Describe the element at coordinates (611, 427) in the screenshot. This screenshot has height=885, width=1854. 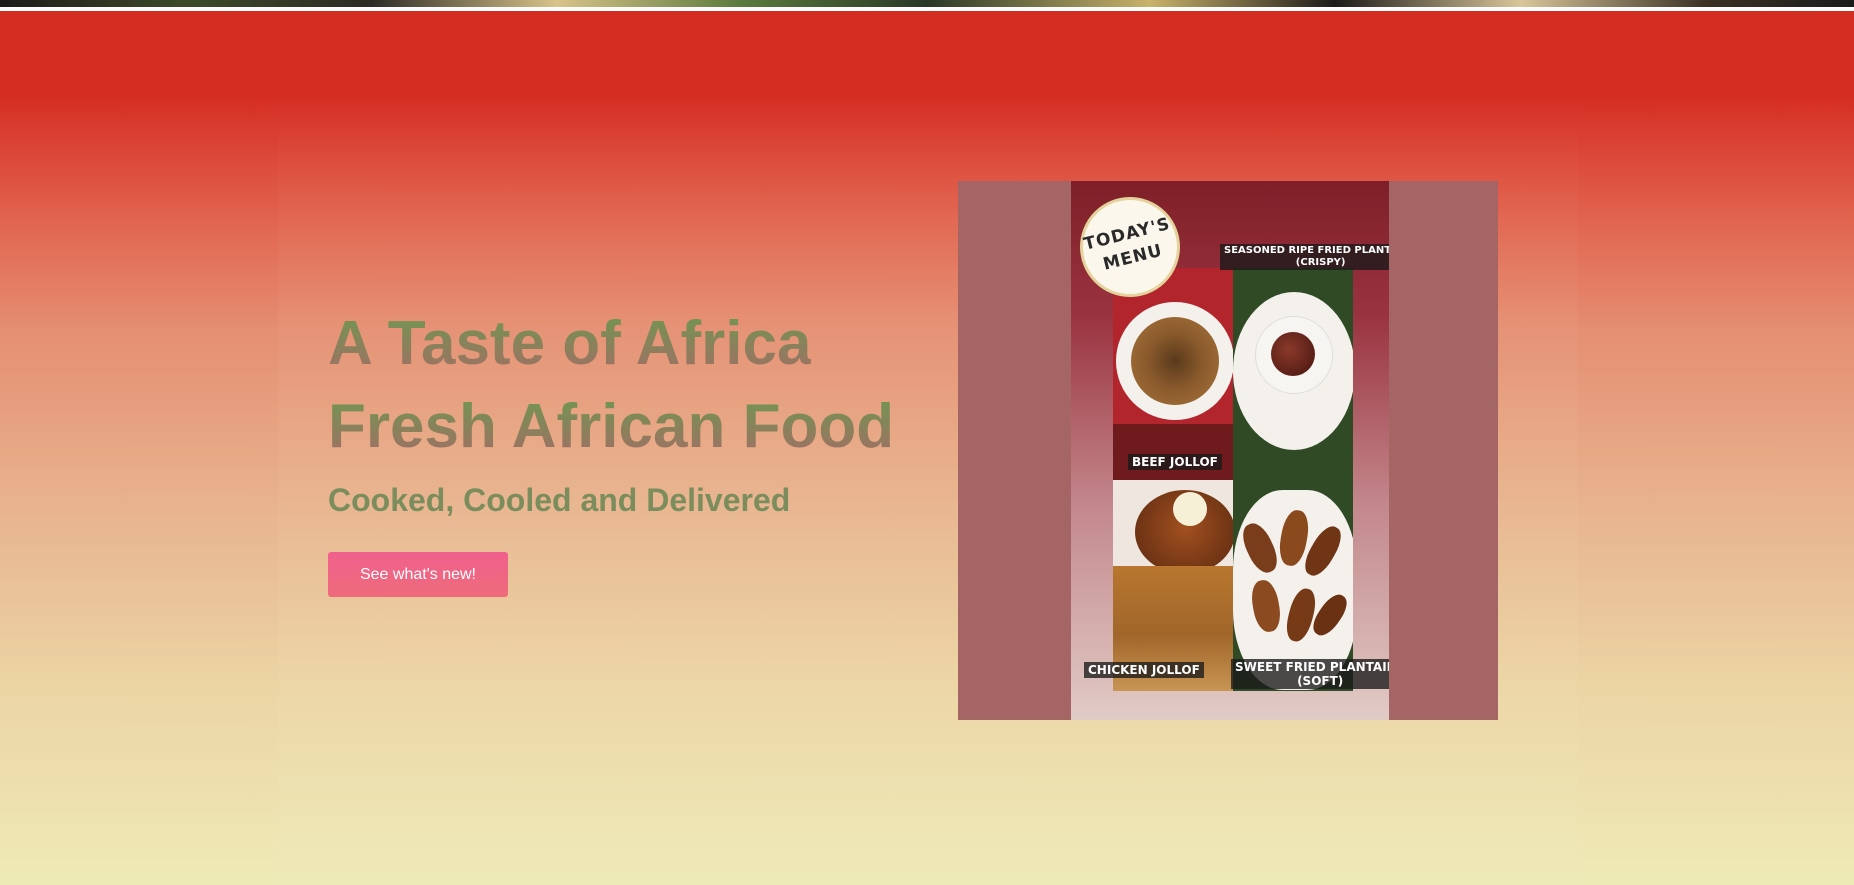
I see `hero-title-line2: Fresh African Food` at that location.